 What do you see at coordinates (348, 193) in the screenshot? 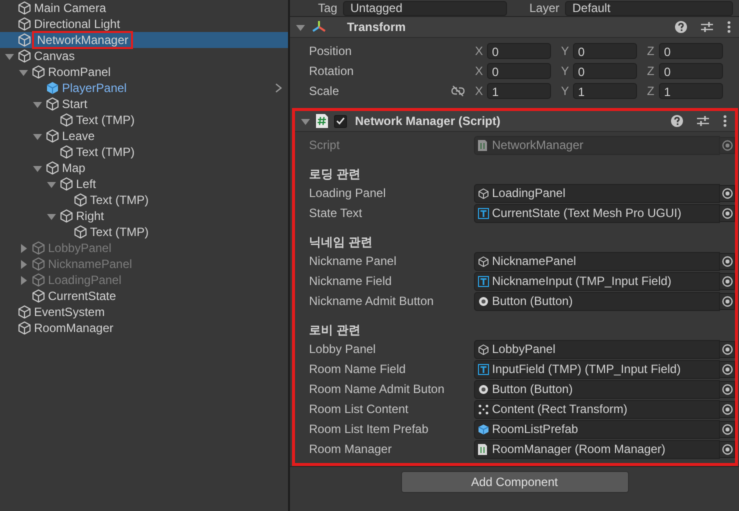
I see `field-label: Loading Panel` at bounding box center [348, 193].